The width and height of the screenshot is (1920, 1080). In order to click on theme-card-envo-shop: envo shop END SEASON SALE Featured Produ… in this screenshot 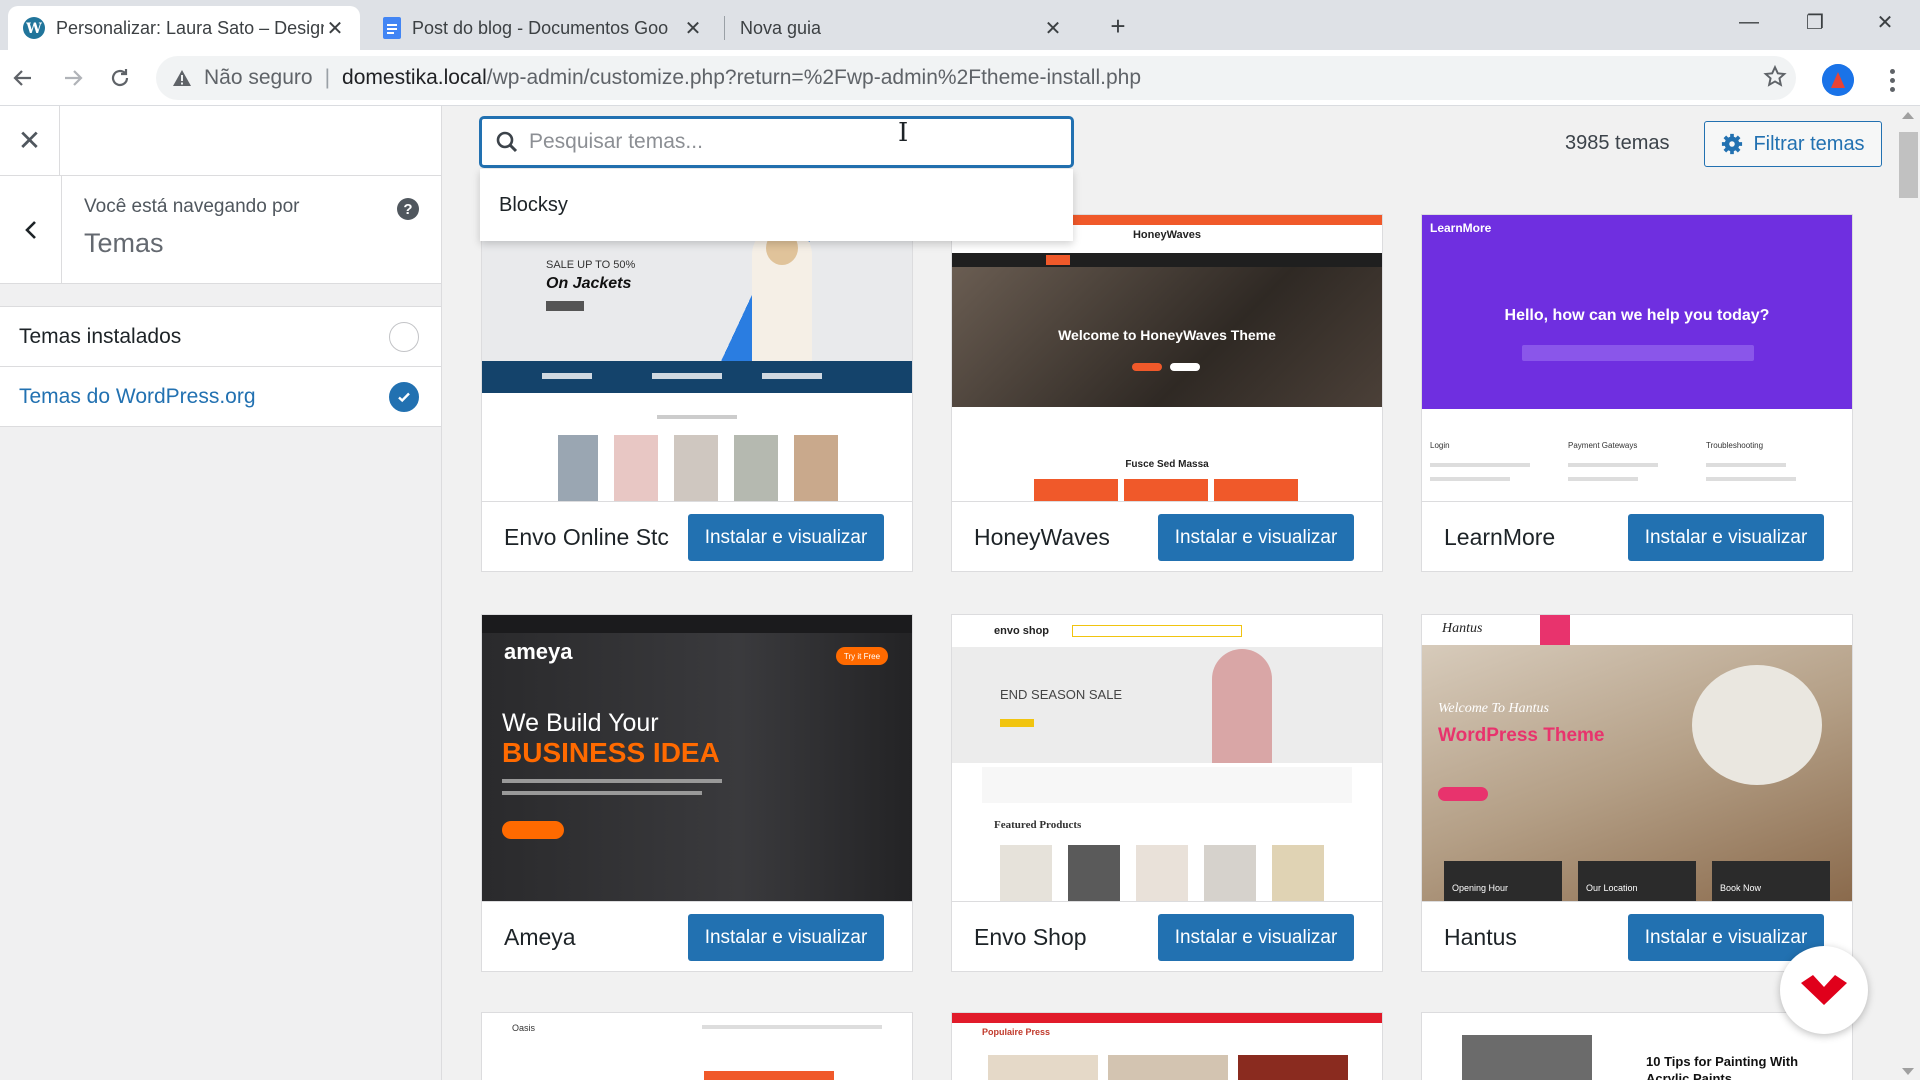, I will do `click(1167, 793)`.